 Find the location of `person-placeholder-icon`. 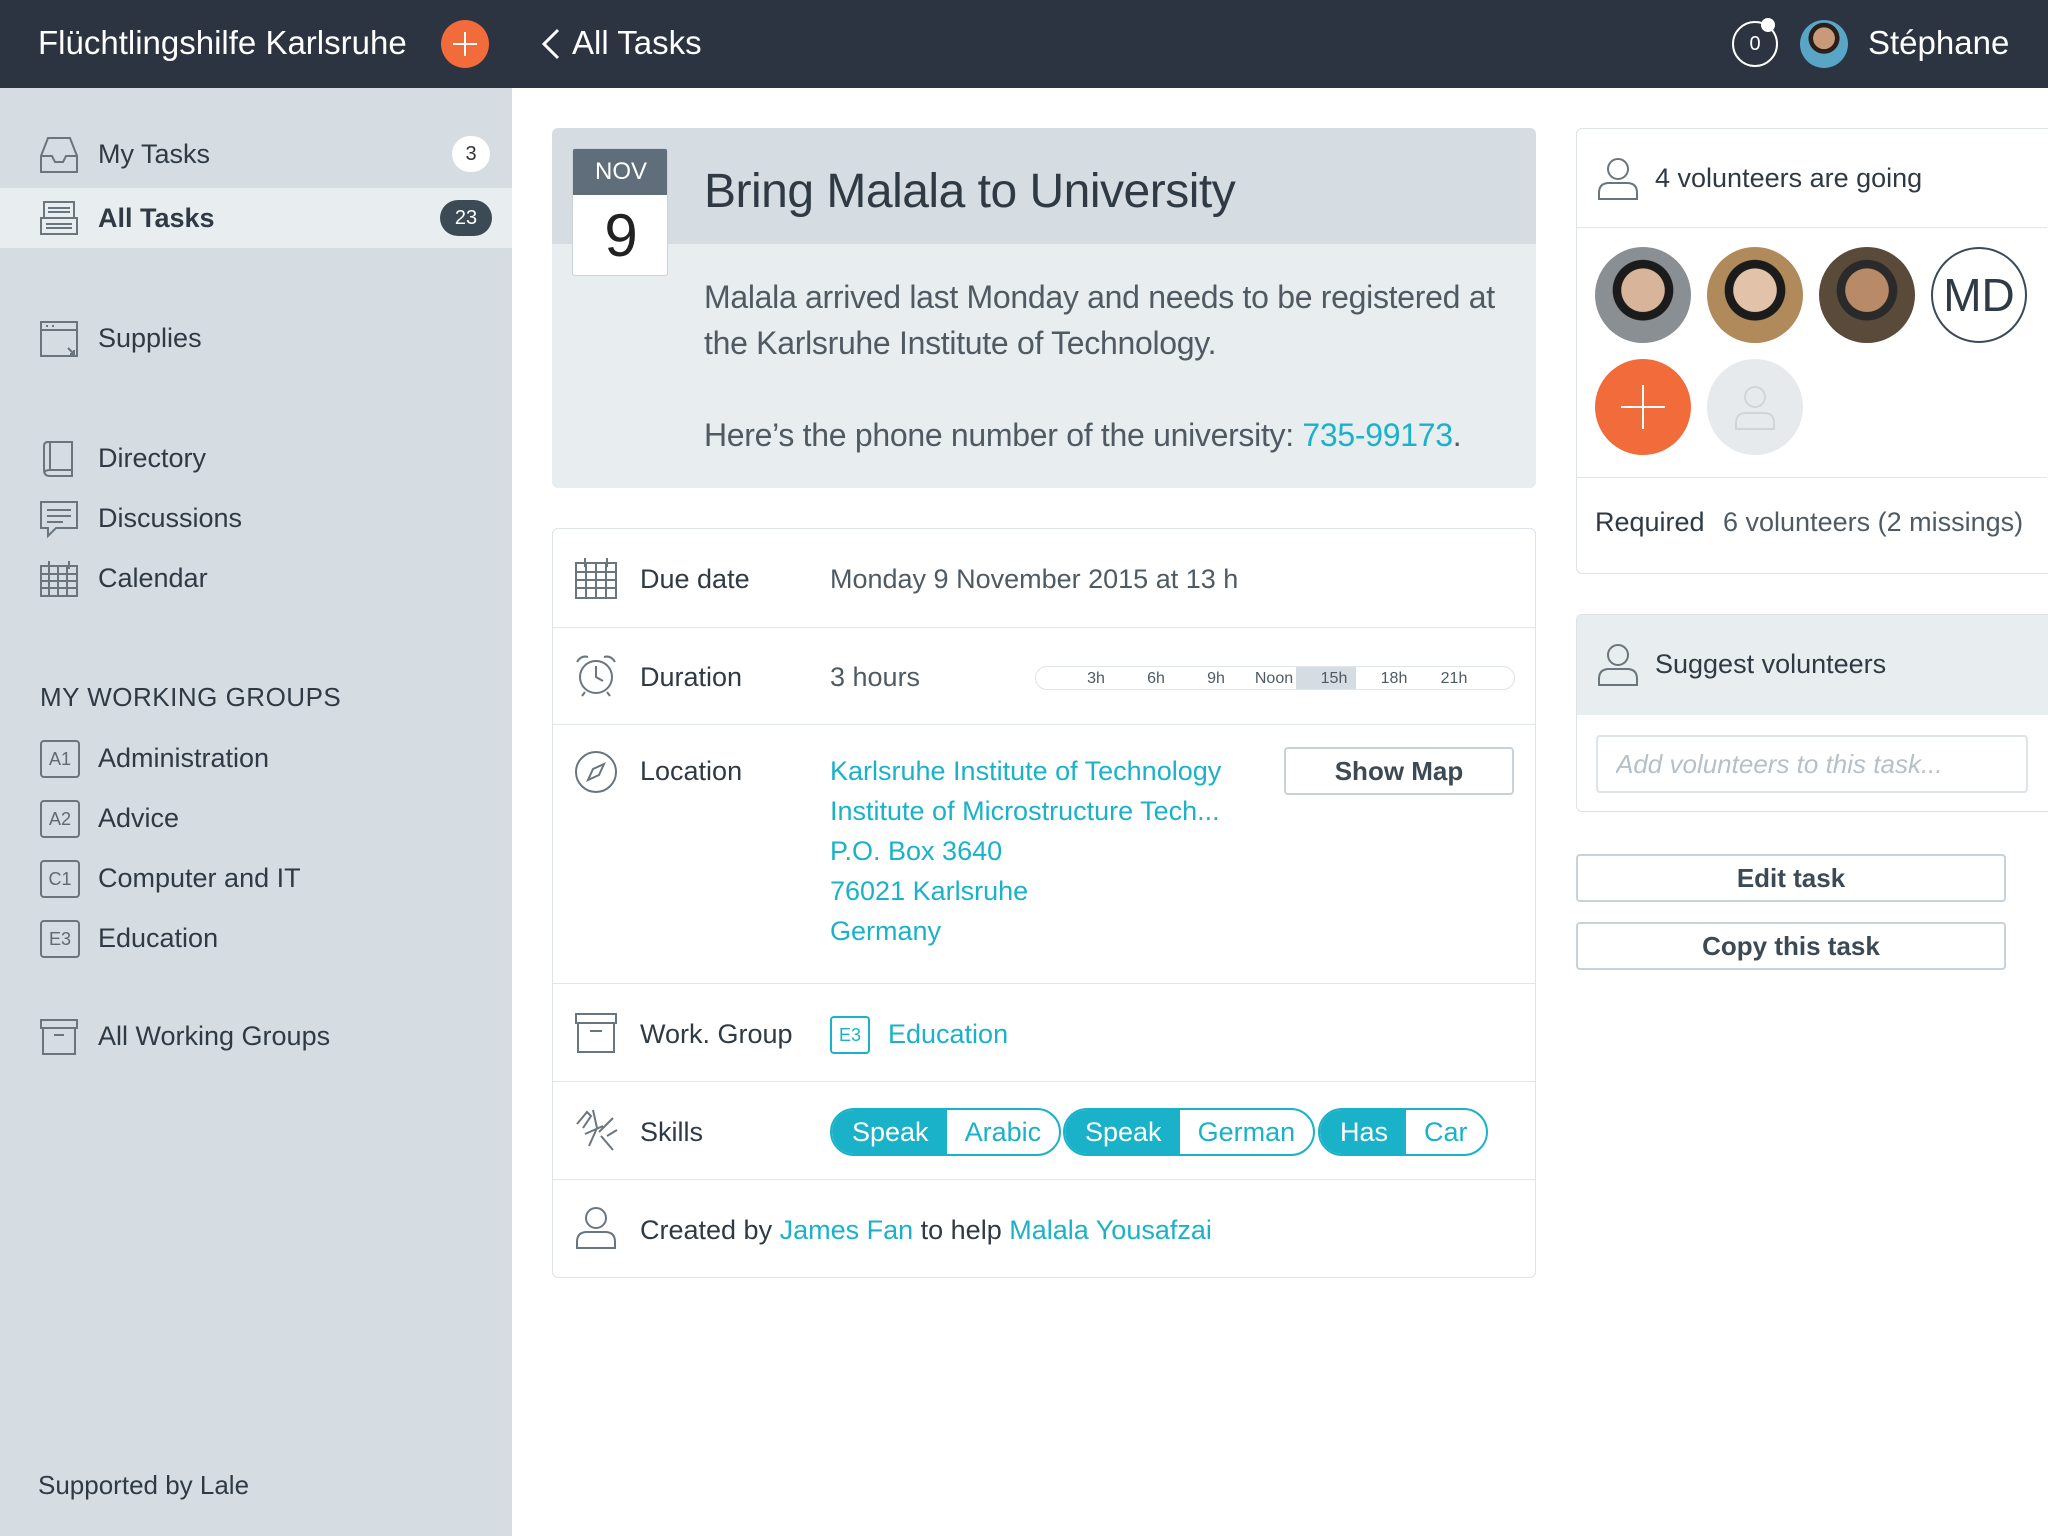

person-placeholder-icon is located at coordinates (1755, 408).